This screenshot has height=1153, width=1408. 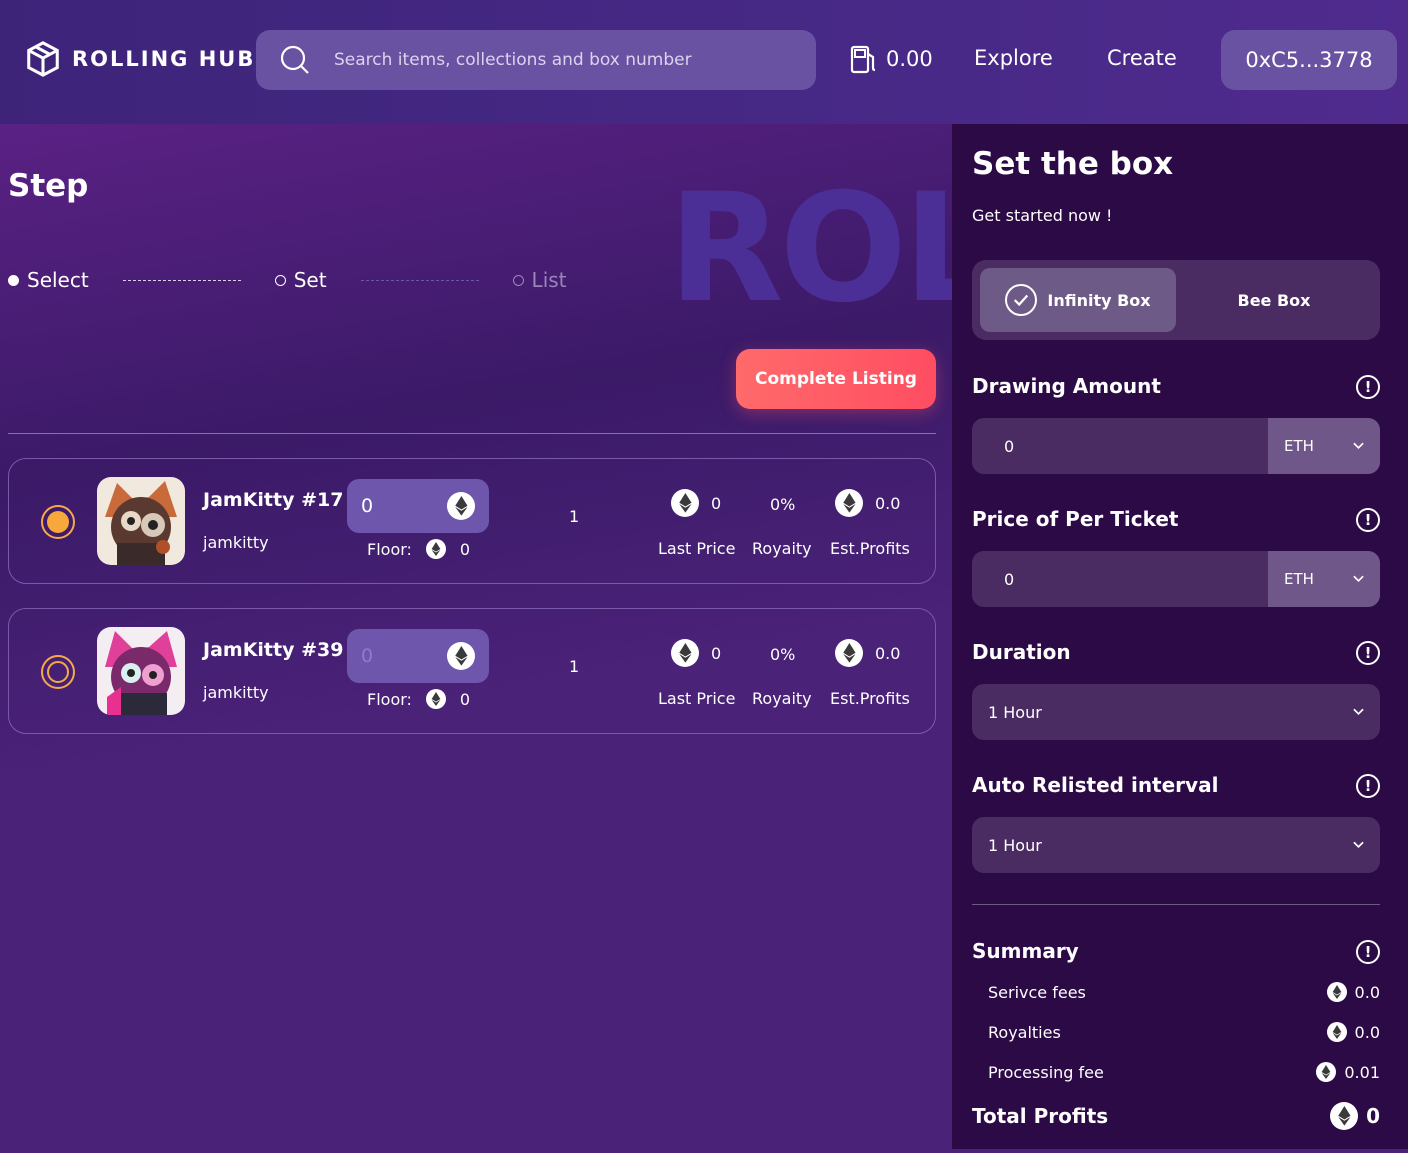 I want to click on duration-label: Duration, so click(x=1021, y=652).